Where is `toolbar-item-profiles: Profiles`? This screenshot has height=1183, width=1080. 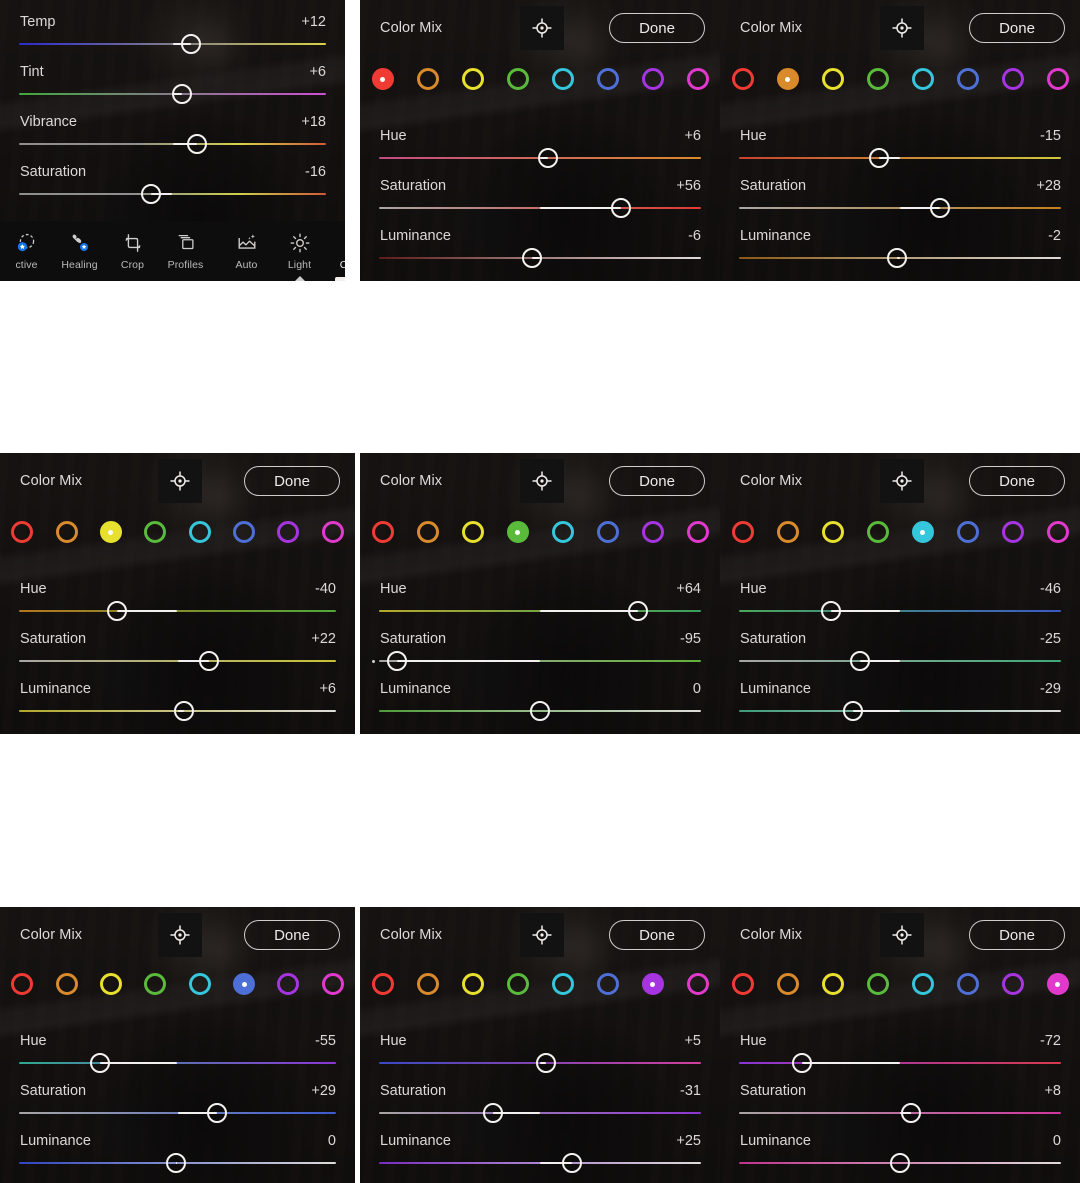
toolbar-item-profiles: Profiles is located at coordinates (185, 251).